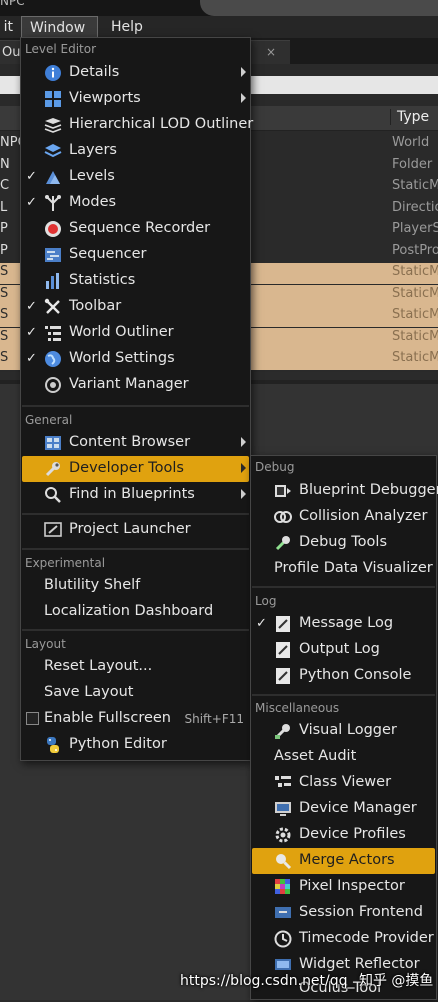  I want to click on menu-item-label: Message Log, so click(346, 623).